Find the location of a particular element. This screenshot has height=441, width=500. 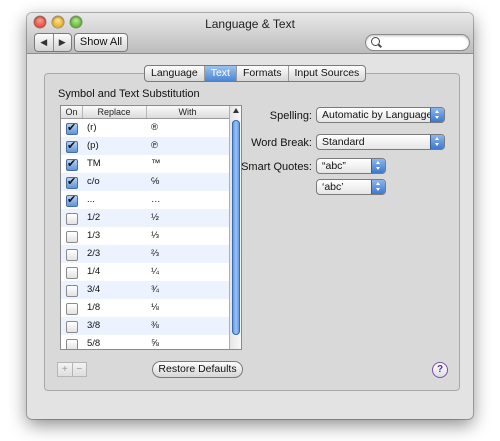

table-header: On Replace With is located at coordinates (145, 112).